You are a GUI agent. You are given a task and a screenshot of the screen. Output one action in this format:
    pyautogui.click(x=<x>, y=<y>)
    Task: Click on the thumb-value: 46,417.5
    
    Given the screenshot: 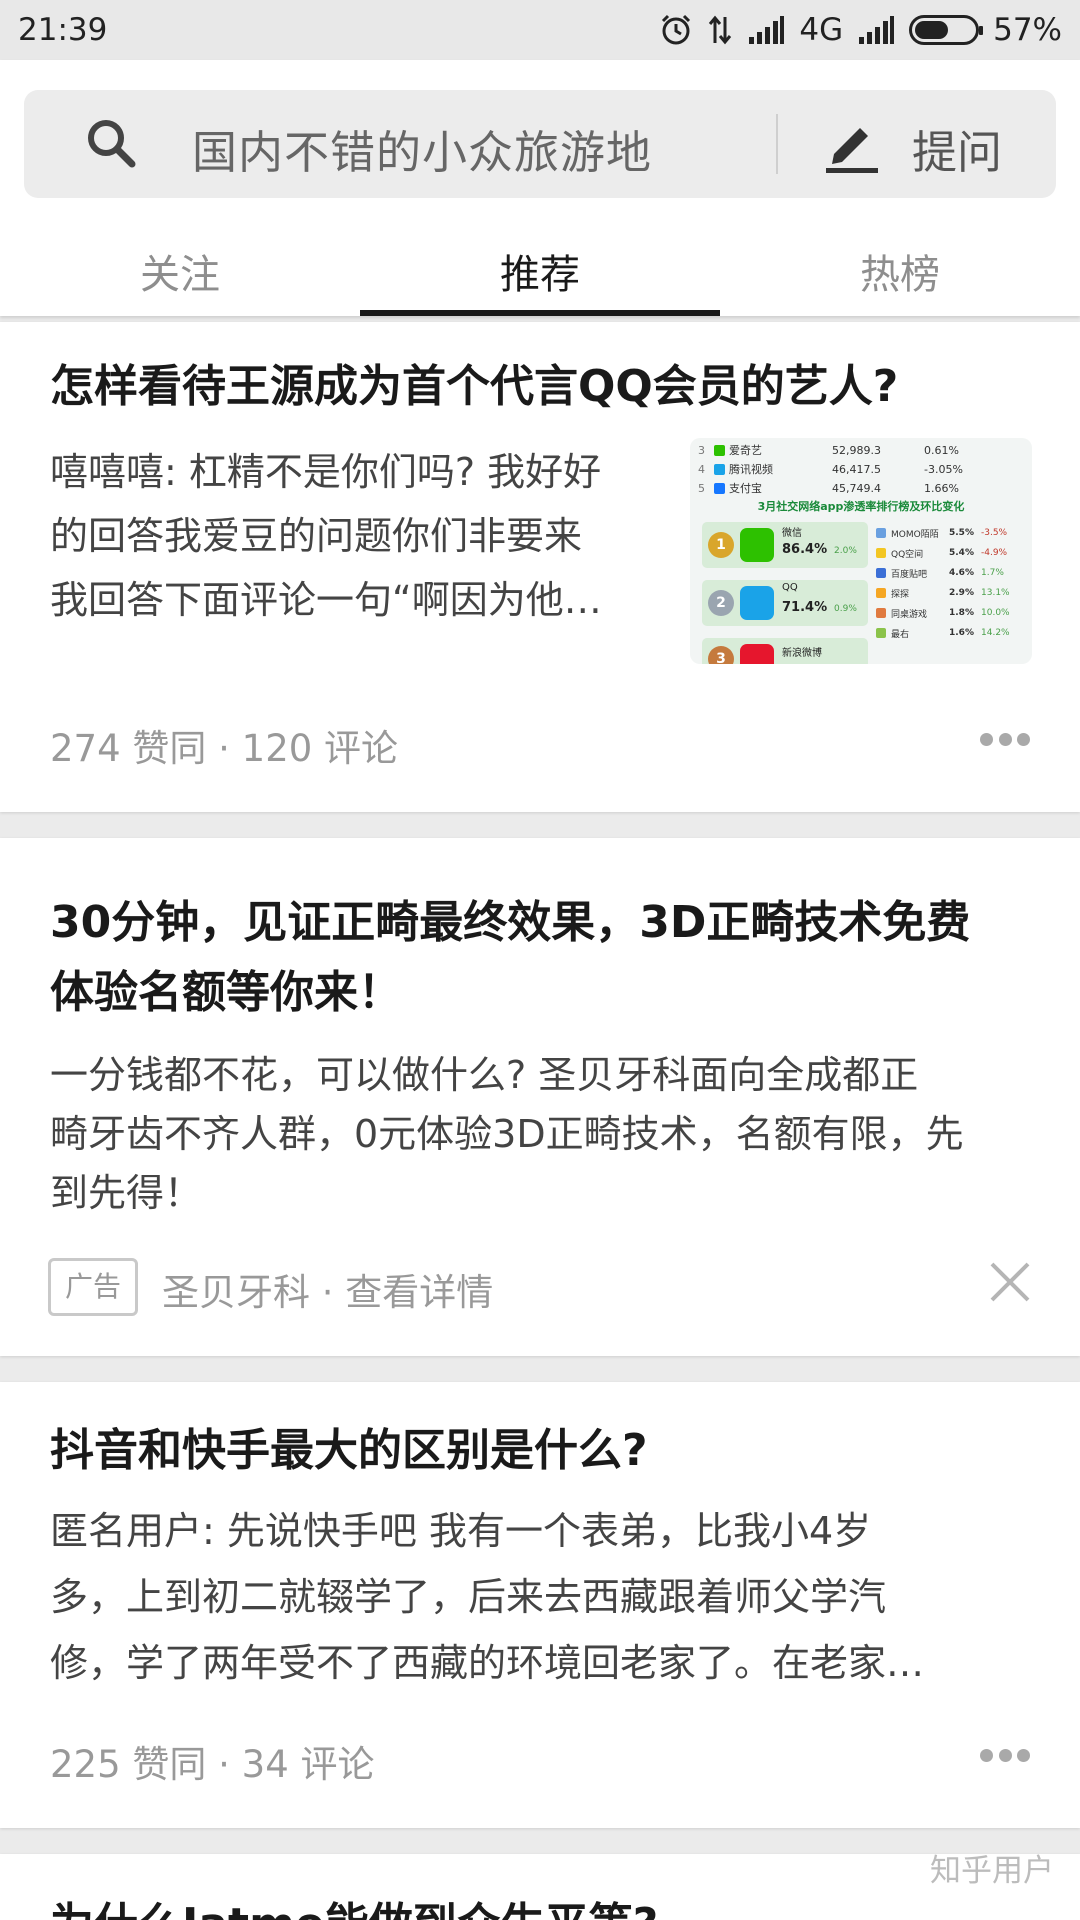 What is the action you would take?
    pyautogui.click(x=856, y=469)
    